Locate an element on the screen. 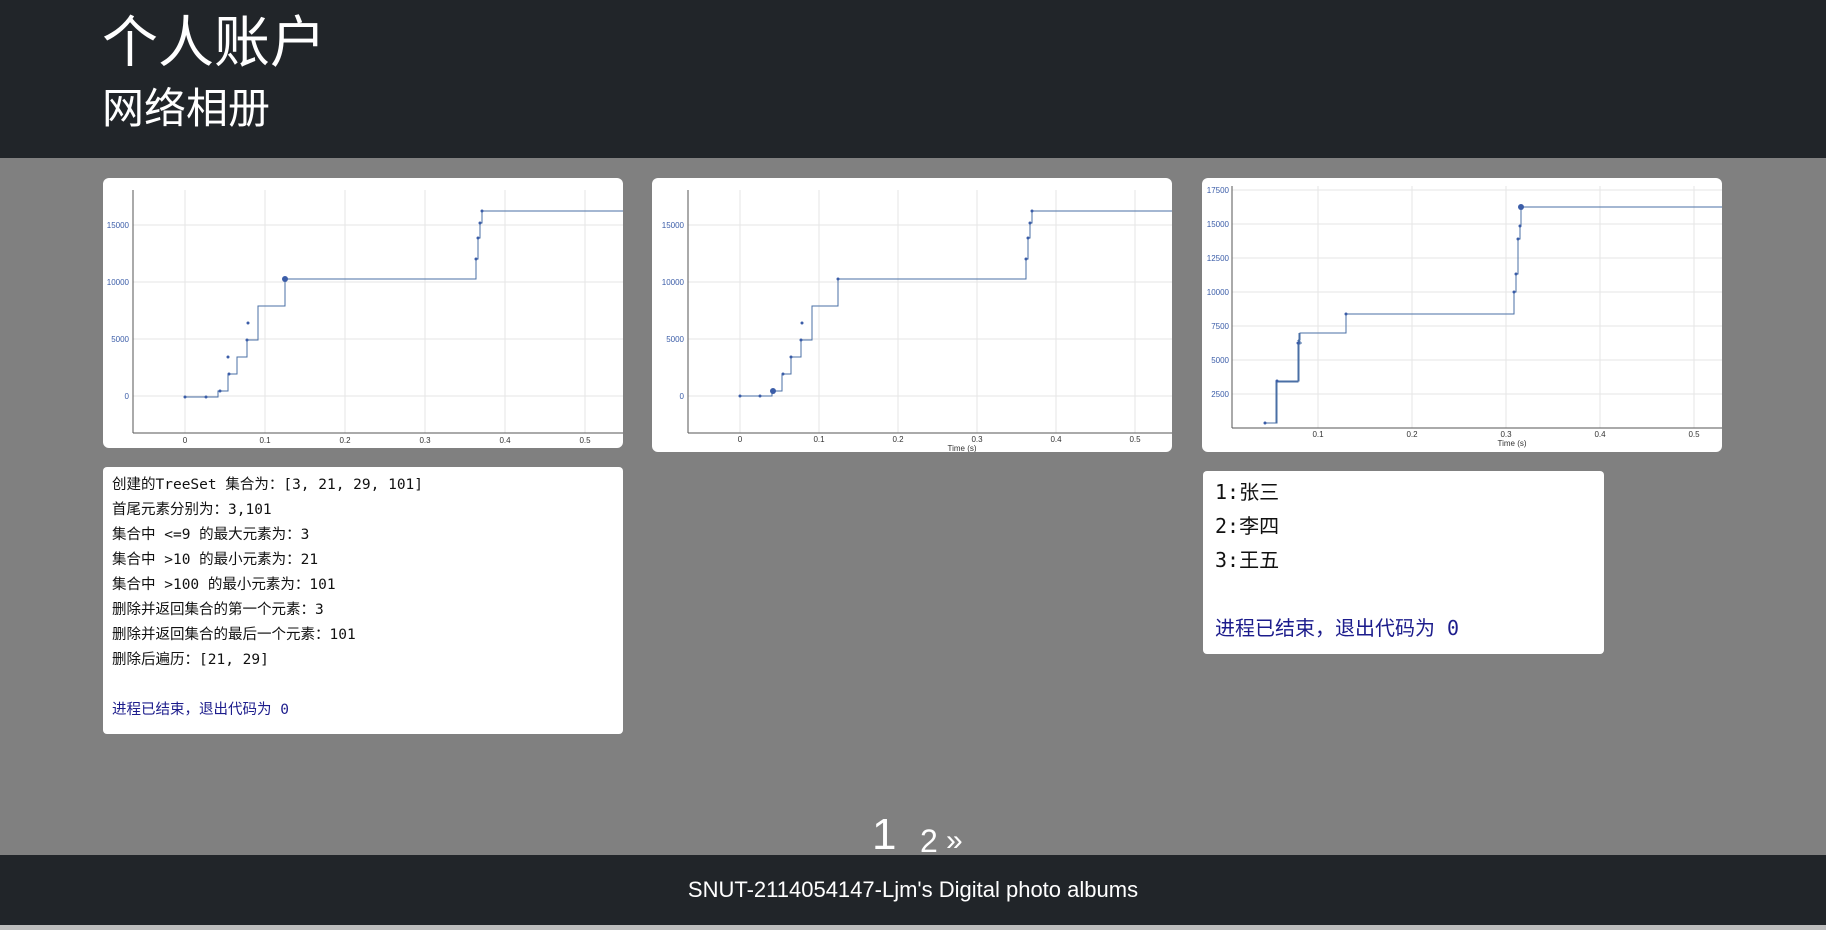 Image resolution: width=1826 pixels, height=930 pixels. console-line: 删除并返回集合的第一个元素：3 is located at coordinates (218, 610).